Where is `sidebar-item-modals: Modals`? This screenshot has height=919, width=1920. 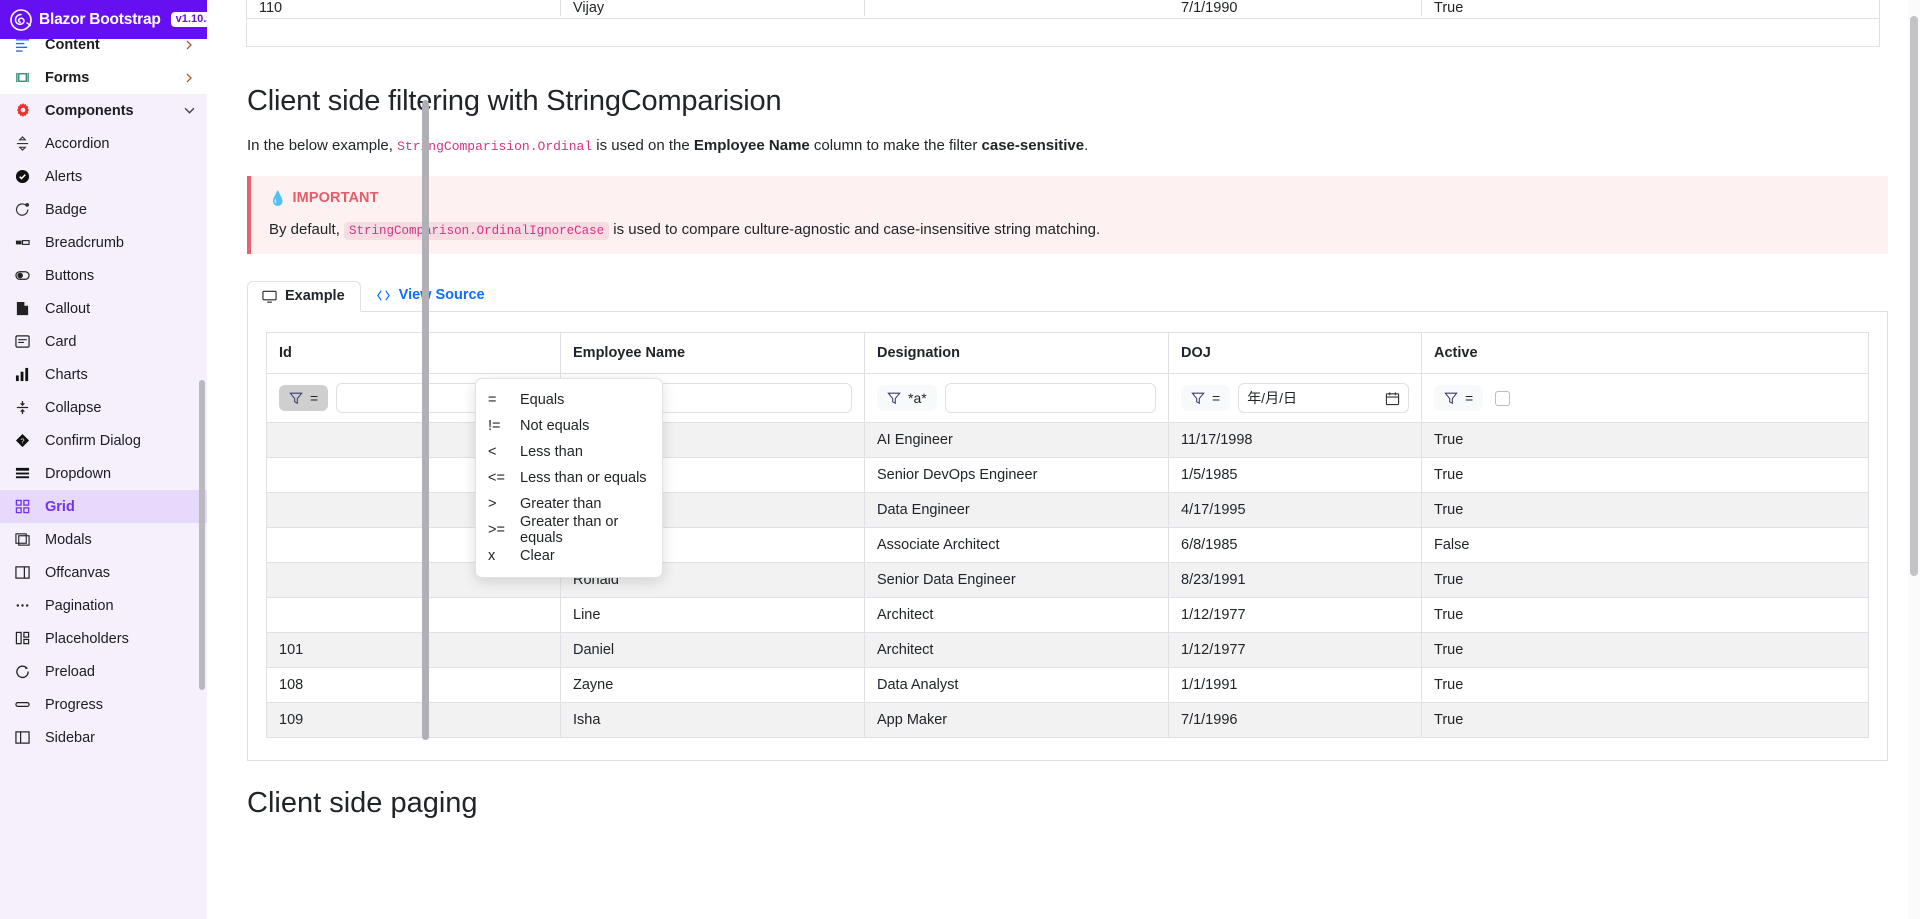
sidebar-item-modals: Modals is located at coordinates (103, 539).